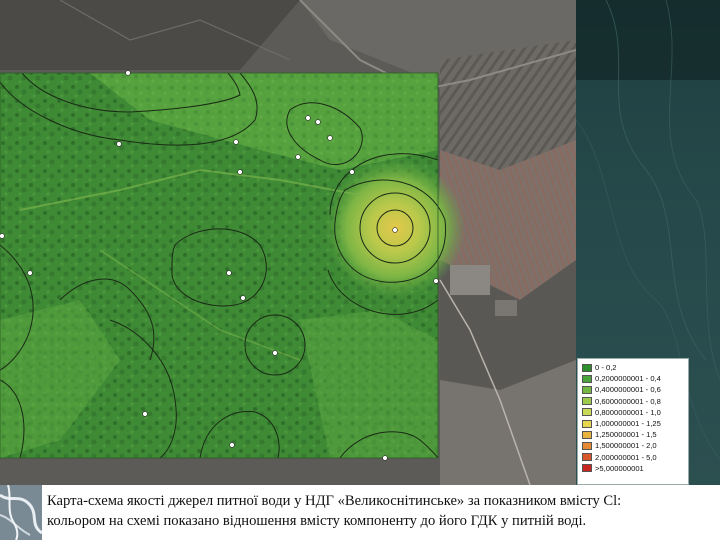 The height and width of the screenshot is (540, 720). What do you see at coordinates (628, 379) in the screenshot?
I see `legend-label: 0,2000000001 - 0,4` at bounding box center [628, 379].